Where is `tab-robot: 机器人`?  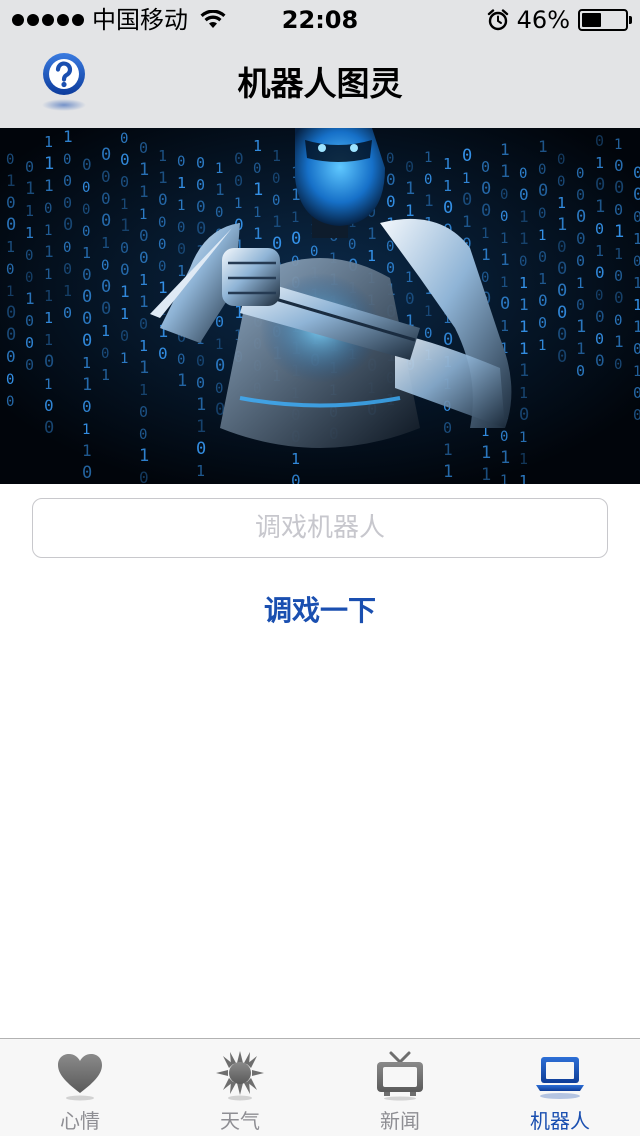 tab-robot: 机器人 is located at coordinates (560, 1087).